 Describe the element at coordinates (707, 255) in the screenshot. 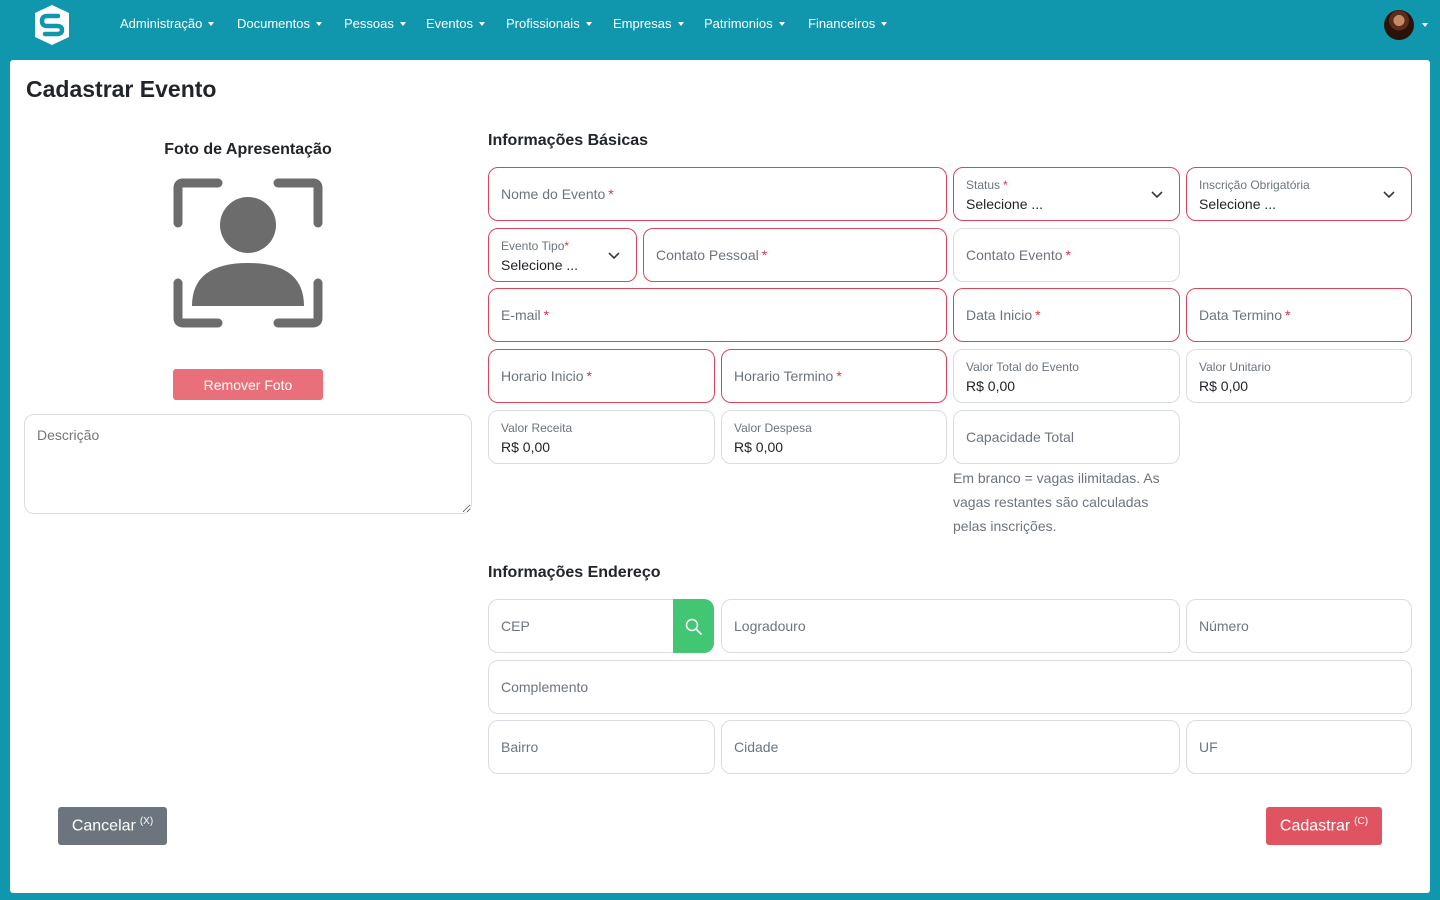

I see `personal-contact-placeholder: Contato Pessoal` at that location.